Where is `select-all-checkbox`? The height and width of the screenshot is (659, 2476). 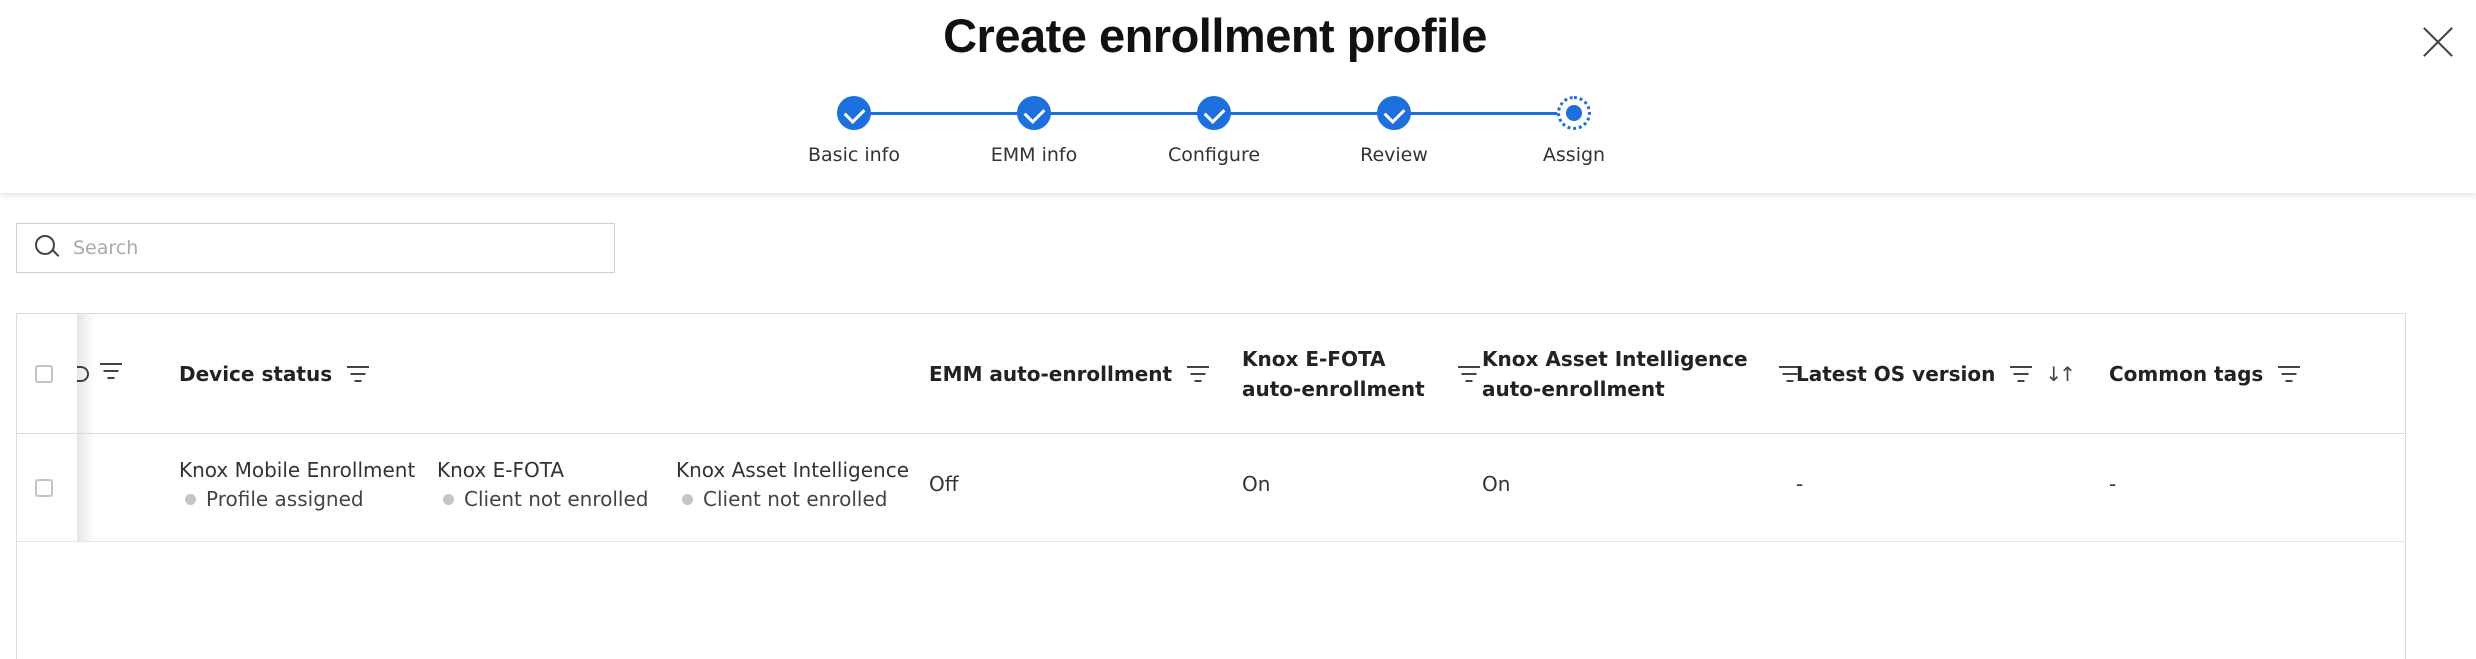
select-all-checkbox is located at coordinates (44, 374).